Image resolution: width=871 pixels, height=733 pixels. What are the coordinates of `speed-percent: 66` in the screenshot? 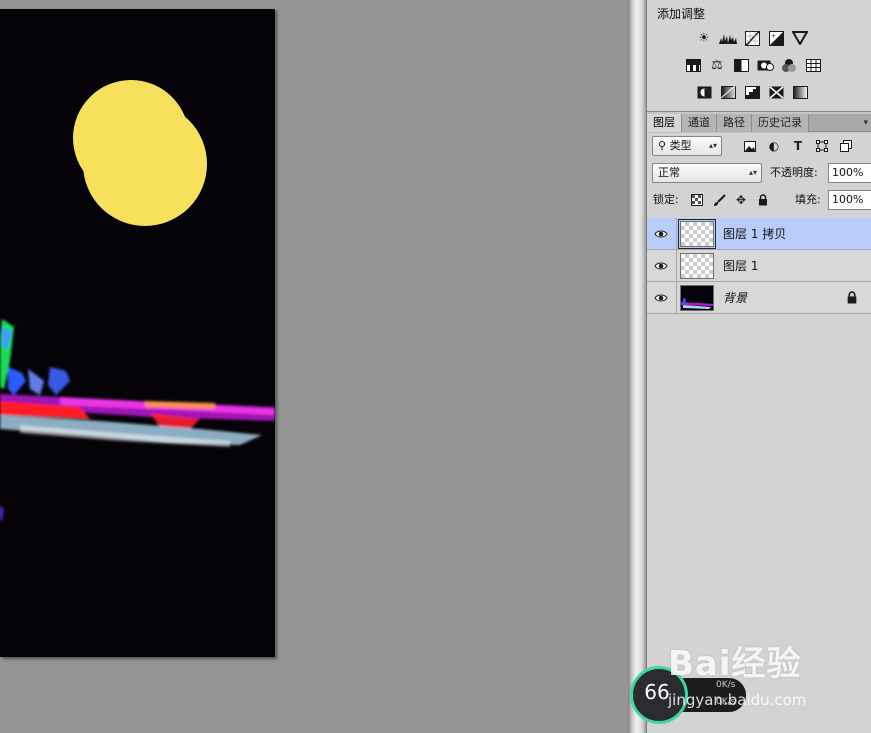 It's located at (657, 692).